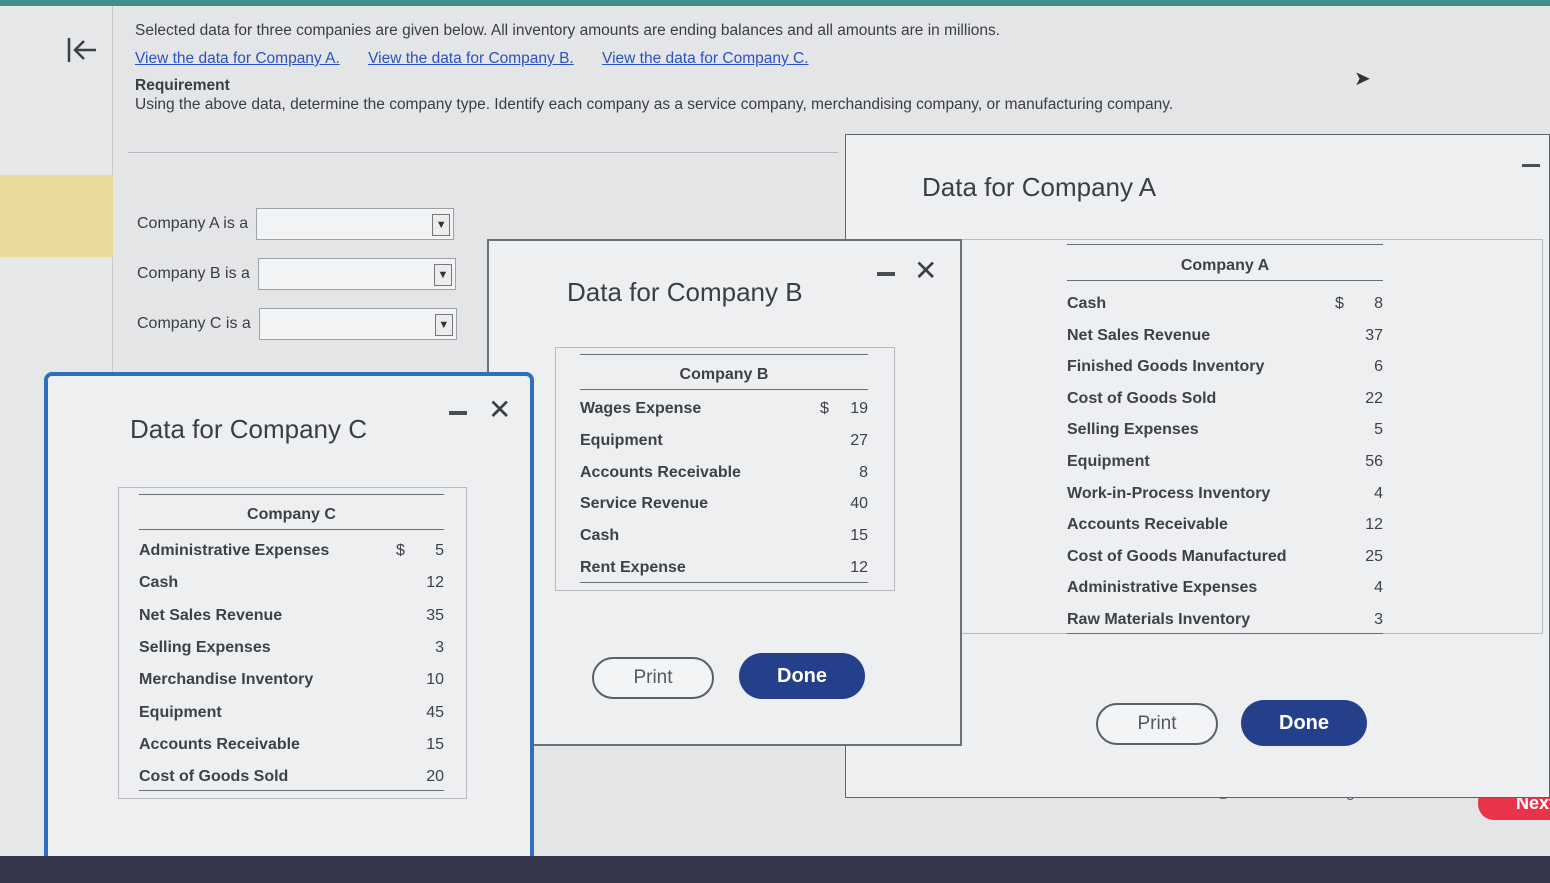  Describe the element at coordinates (356, 274) in the screenshot. I see `company-b-type-select: ▼` at that location.